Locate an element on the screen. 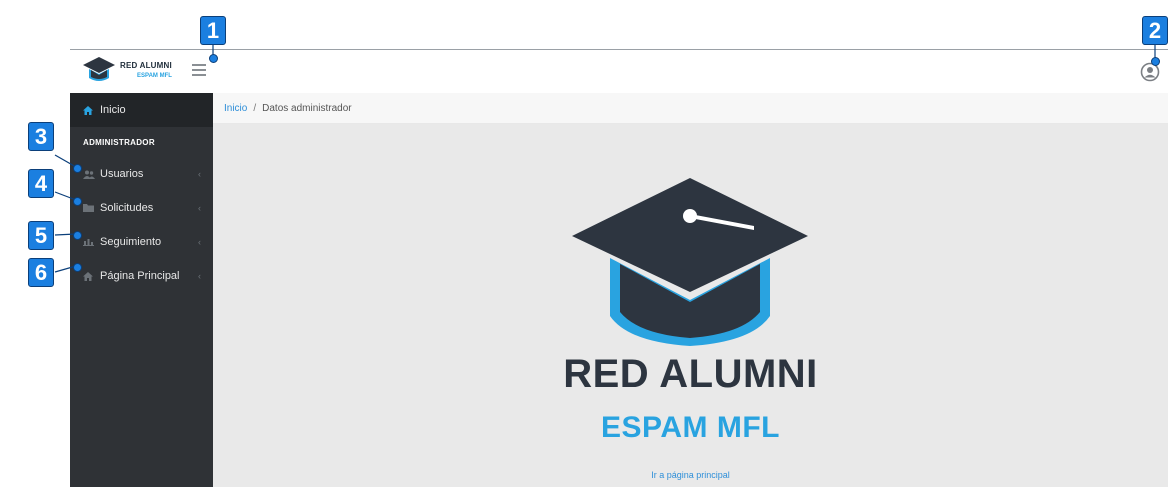 Image resolution: width=1168 pixels, height=487 pixels. sidebar-item-usuarios: Usuarios ‹ is located at coordinates (141, 174).